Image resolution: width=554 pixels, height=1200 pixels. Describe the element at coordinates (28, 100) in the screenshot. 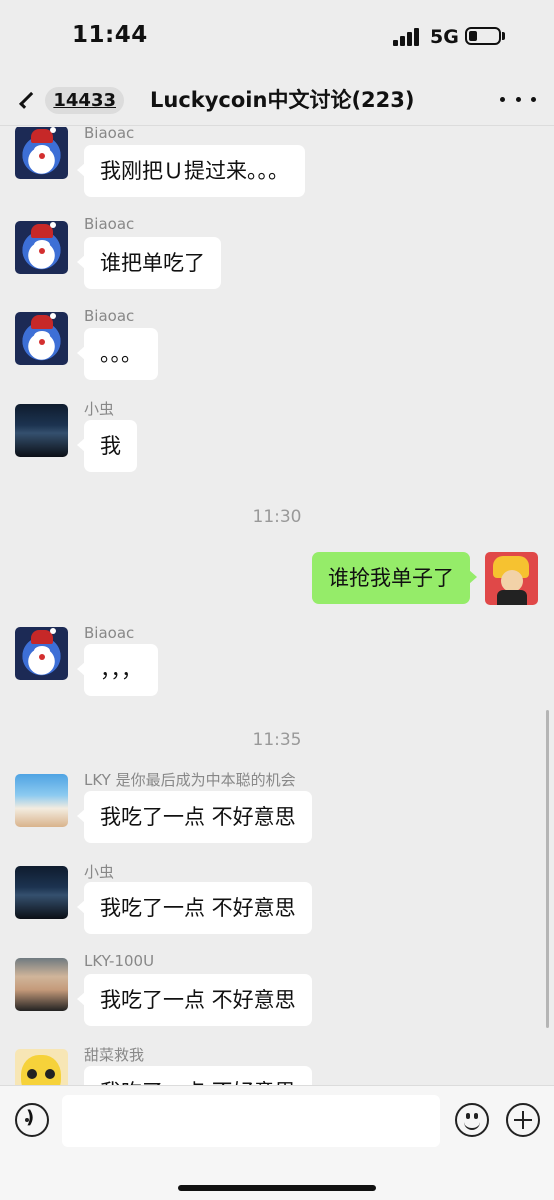

I see `chevron-left-icon` at that location.